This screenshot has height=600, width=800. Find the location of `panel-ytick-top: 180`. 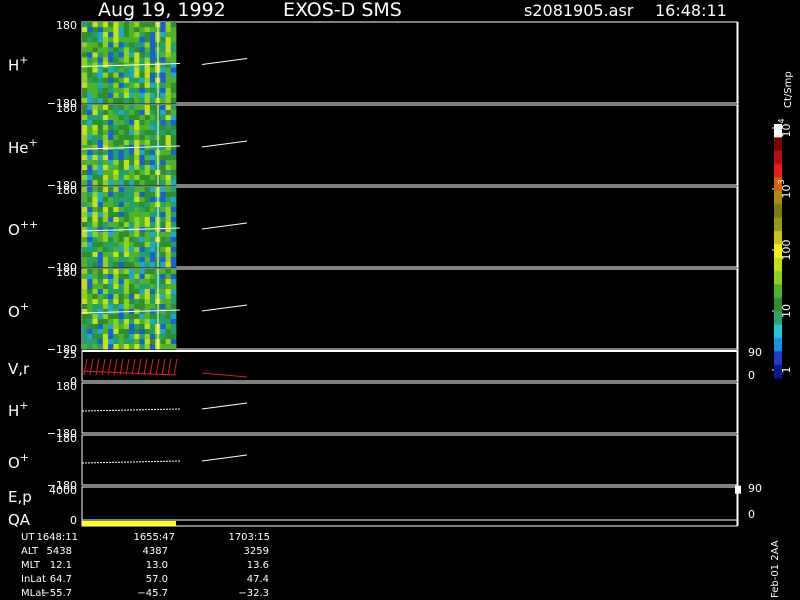

panel-ytick-top: 180 is located at coordinates (66, 108).